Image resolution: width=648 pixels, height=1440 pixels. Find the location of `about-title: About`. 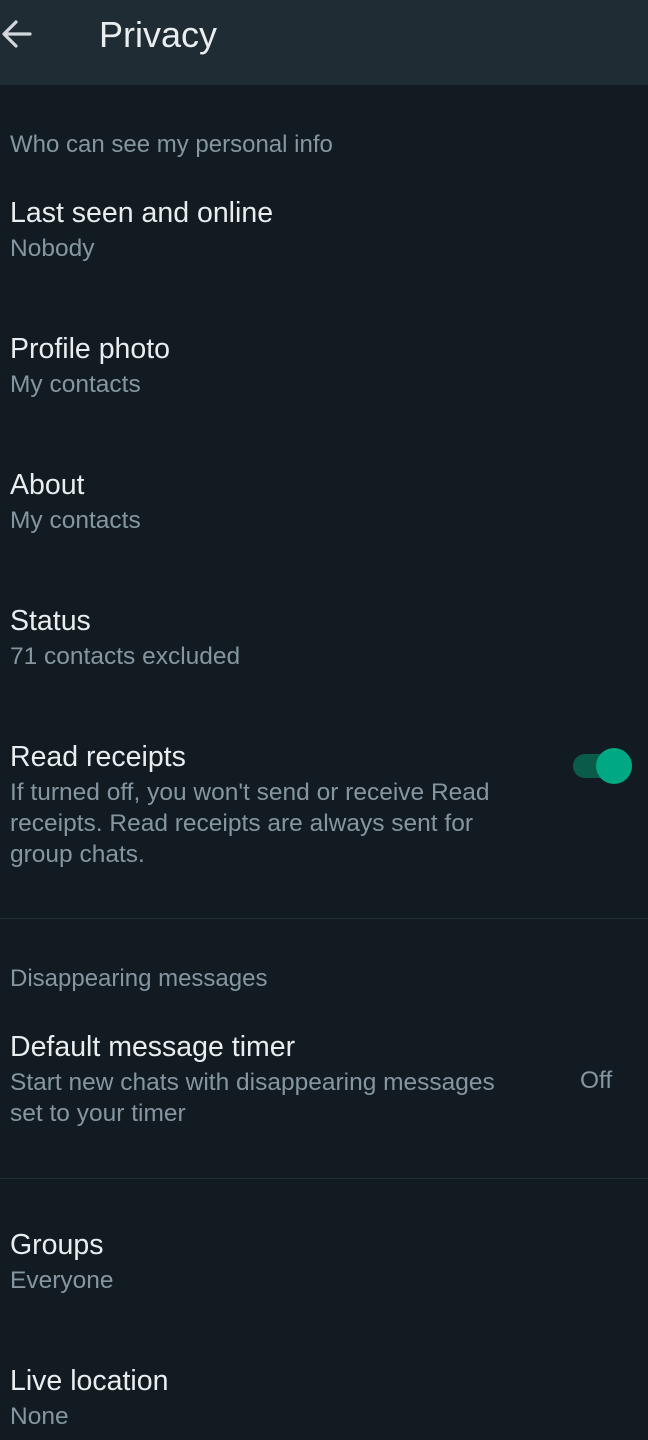

about-title: About is located at coordinates (47, 485).